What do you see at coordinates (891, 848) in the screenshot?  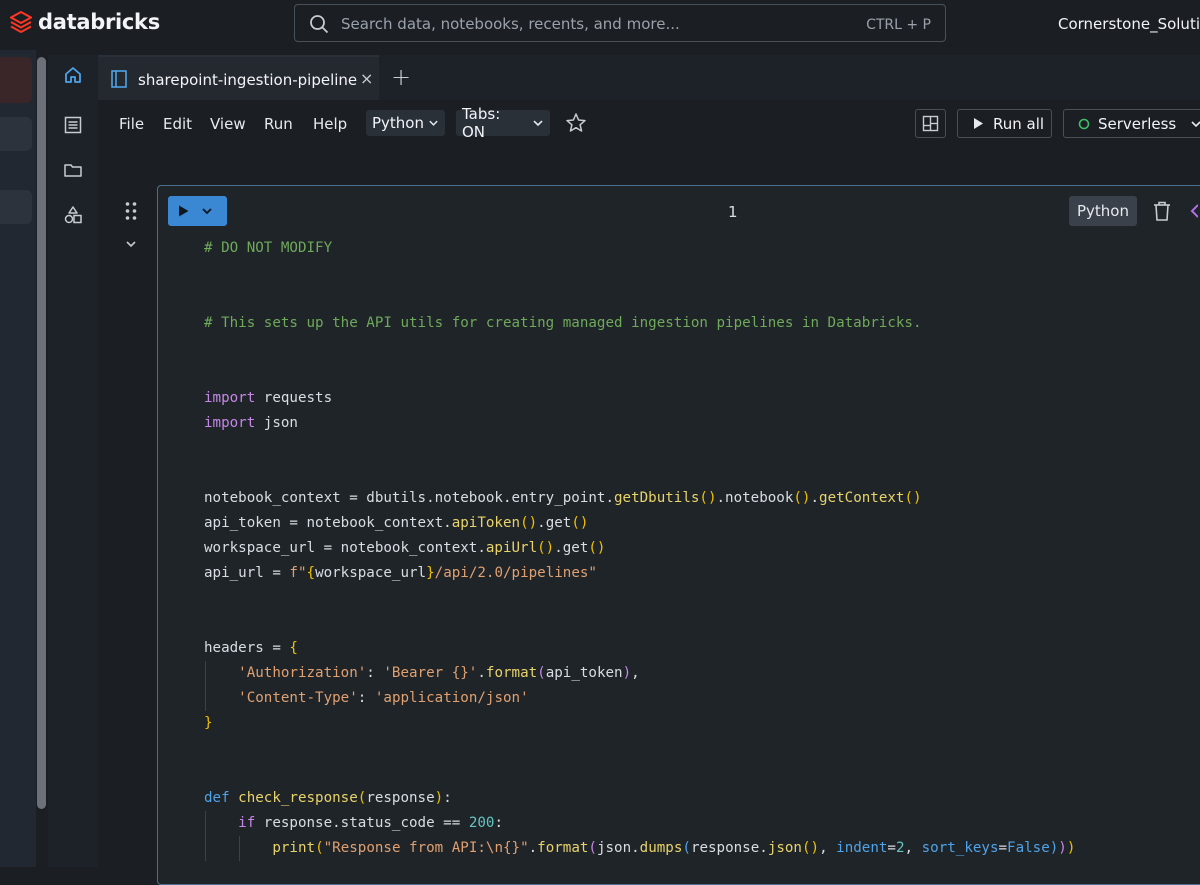 I see `code-token: =` at bounding box center [891, 848].